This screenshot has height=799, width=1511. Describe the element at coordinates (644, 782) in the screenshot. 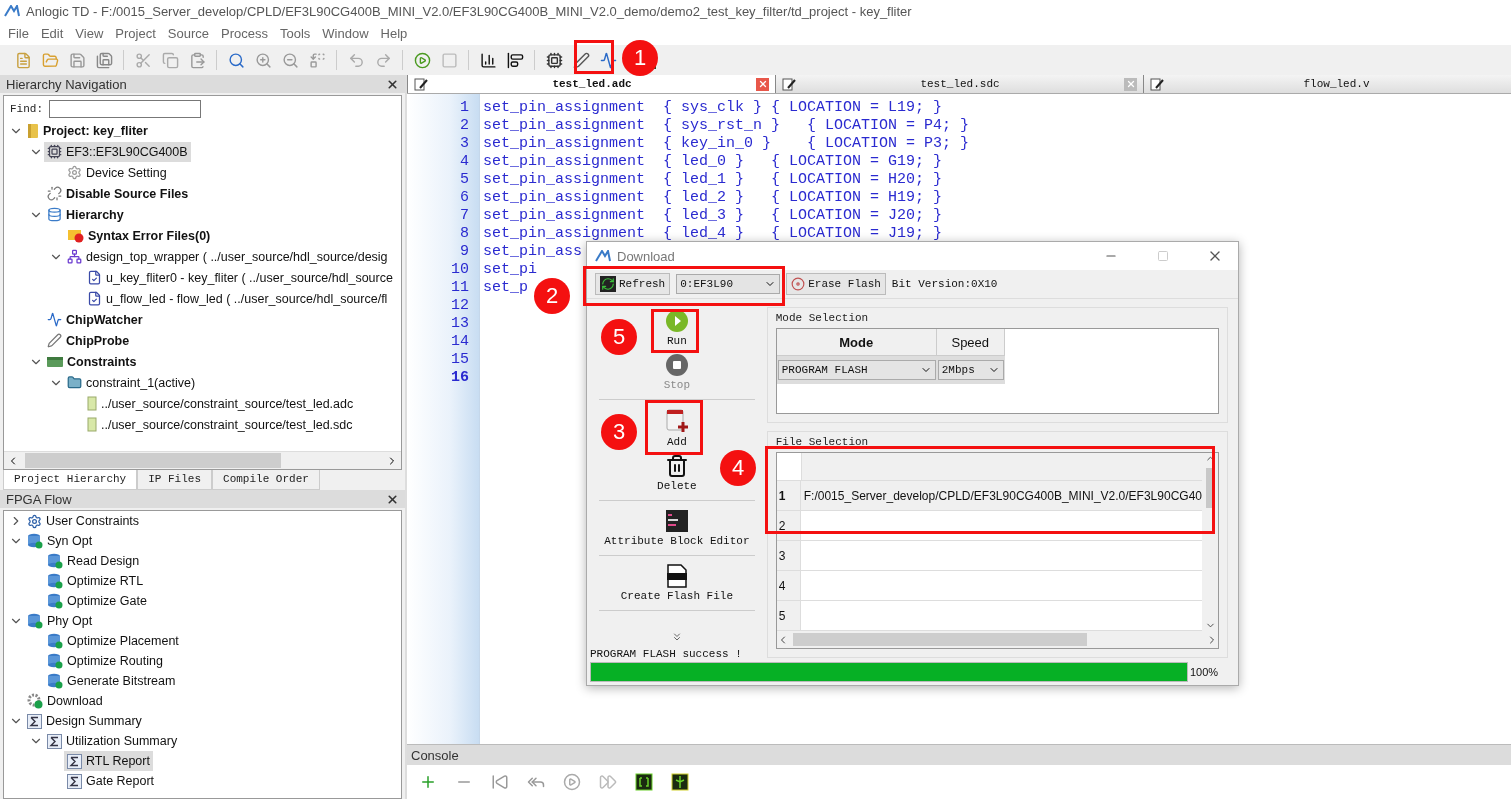

I see `expand-icon` at that location.